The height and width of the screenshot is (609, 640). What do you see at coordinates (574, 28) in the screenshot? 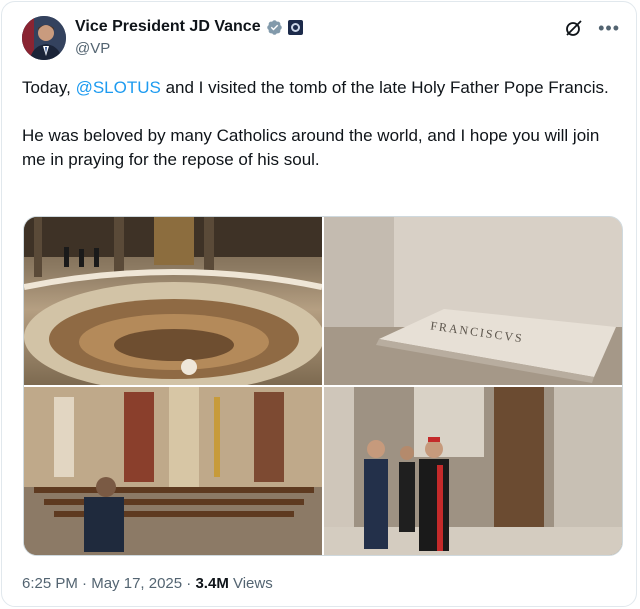
I see `grok-icon` at bounding box center [574, 28].